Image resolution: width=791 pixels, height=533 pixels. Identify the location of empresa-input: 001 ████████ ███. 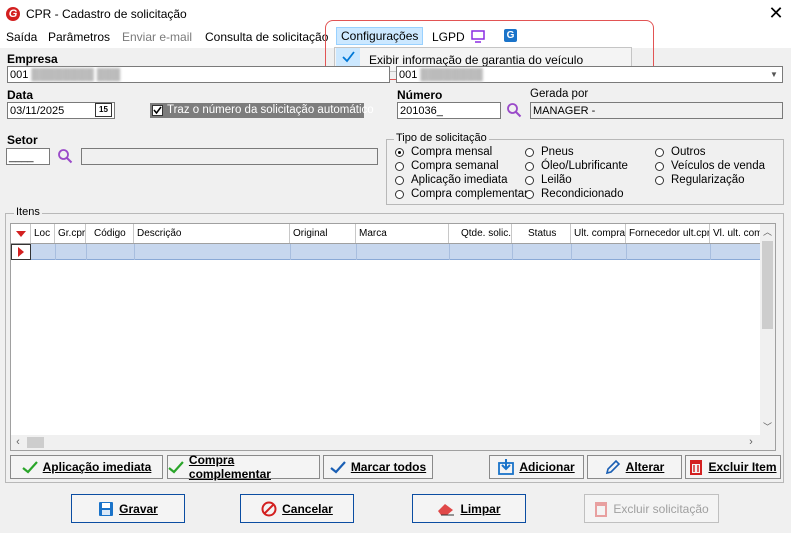
(198, 74).